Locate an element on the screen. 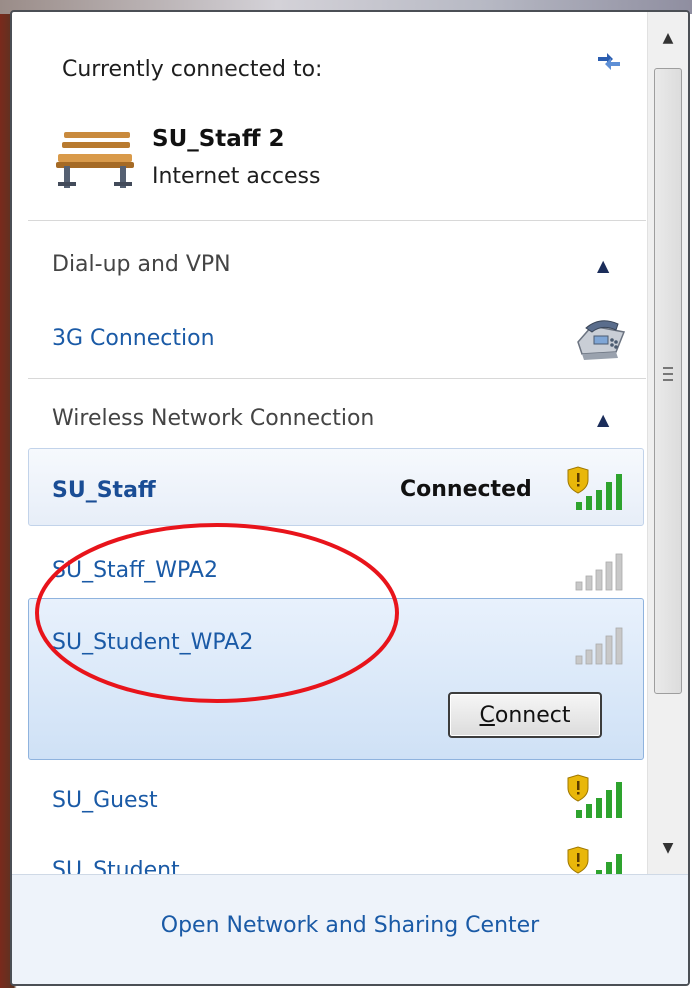  connection-status: Connected is located at coordinates (466, 489).